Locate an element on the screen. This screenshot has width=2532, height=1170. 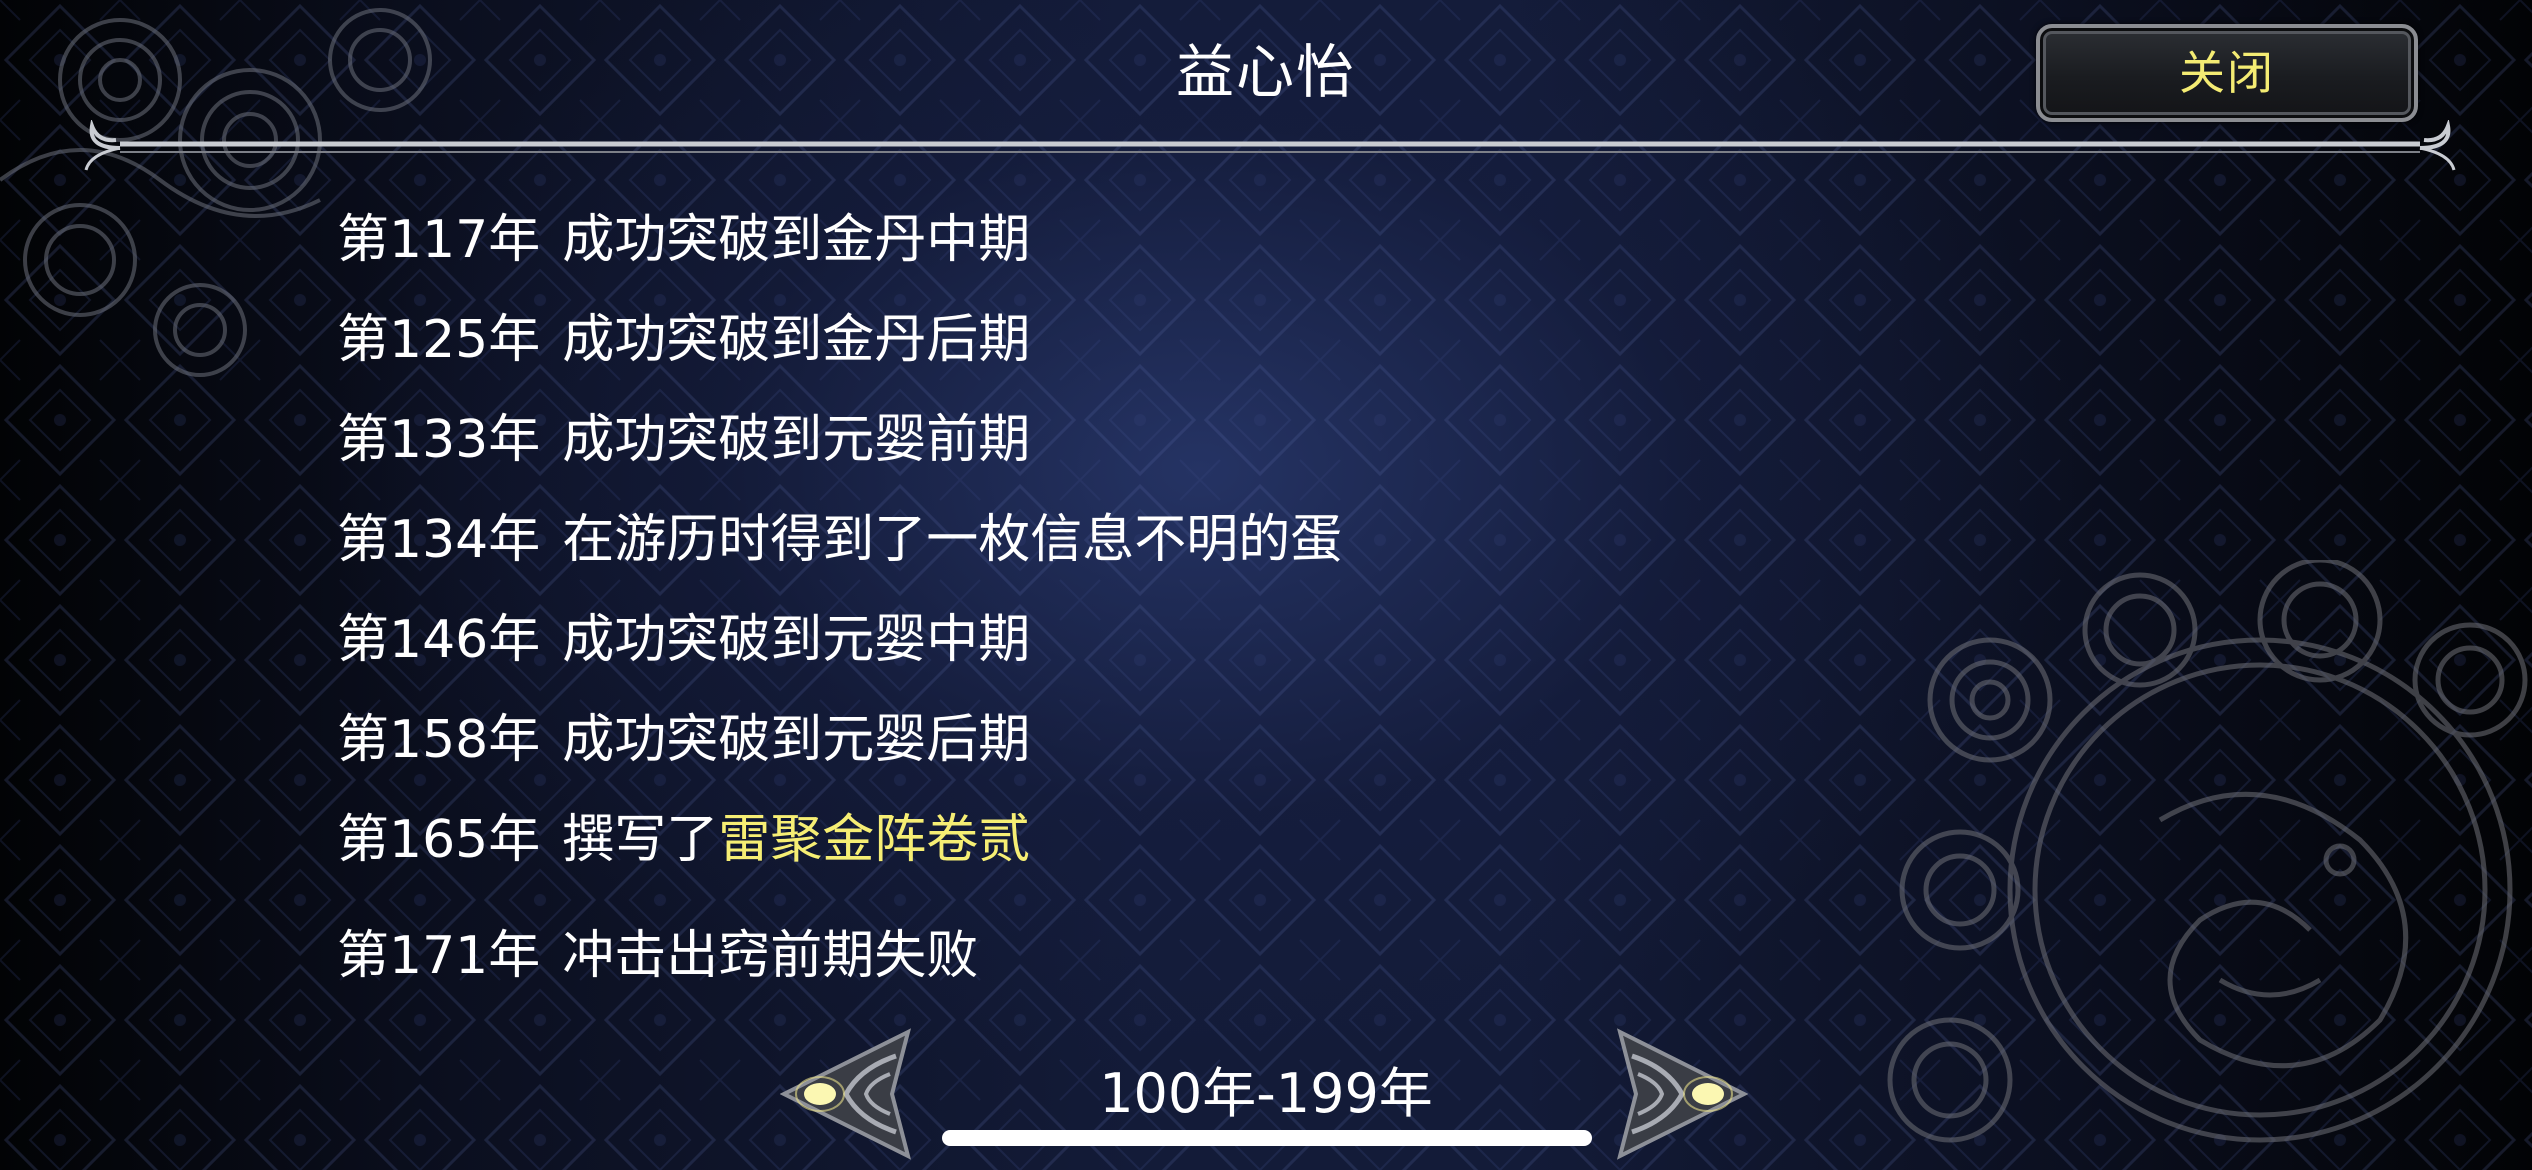
event-row: 第125年 成功突破到金丹后期 is located at coordinates (1087, 346).